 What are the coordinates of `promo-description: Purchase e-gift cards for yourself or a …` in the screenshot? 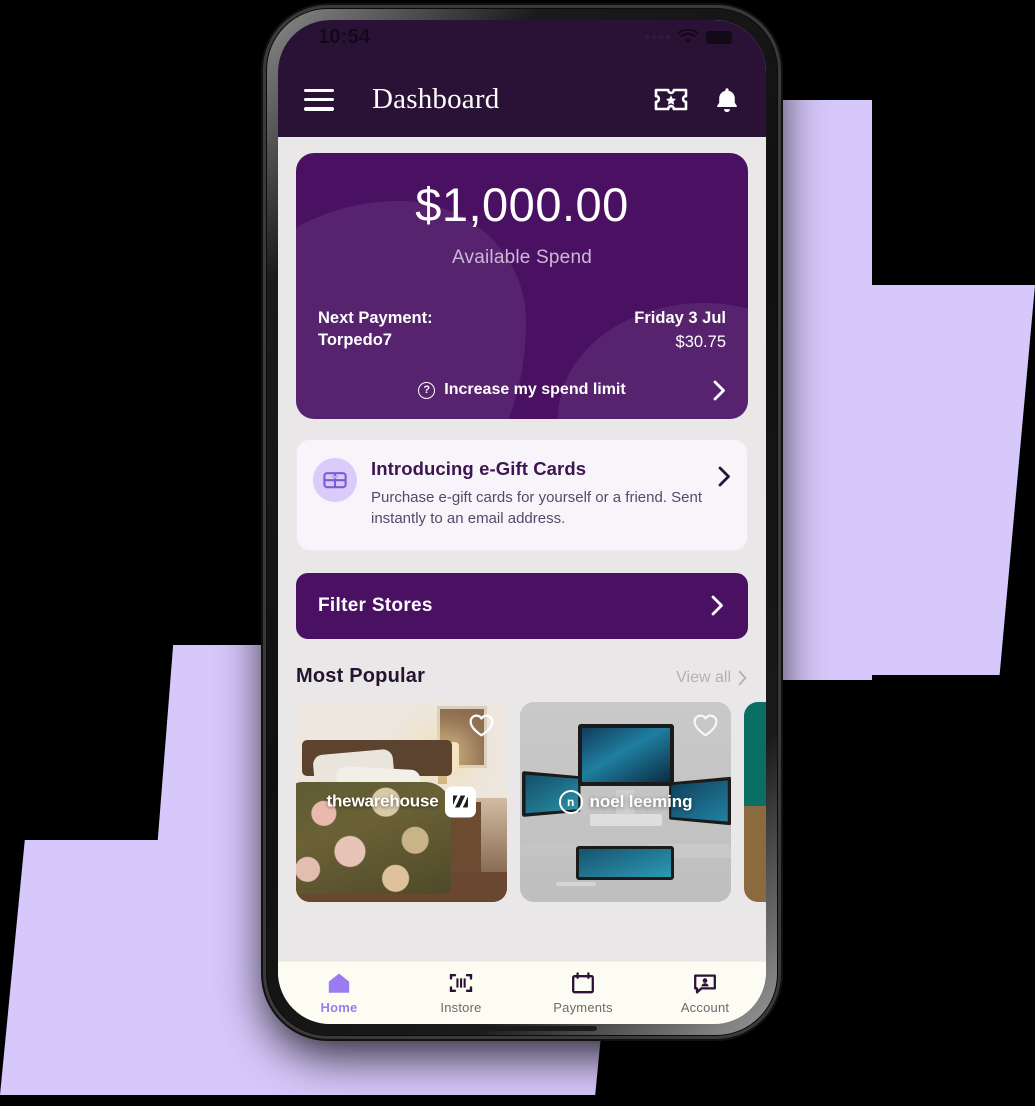 It's located at (536, 508).